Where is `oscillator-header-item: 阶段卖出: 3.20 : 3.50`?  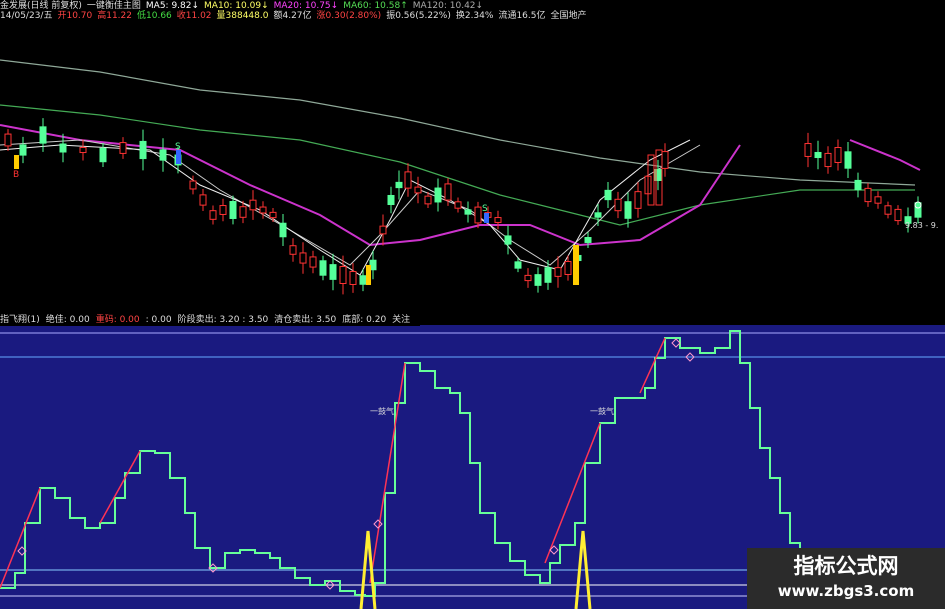 oscillator-header-item: 阶段卖出: 3.20 : 3.50 is located at coordinates (223, 320).